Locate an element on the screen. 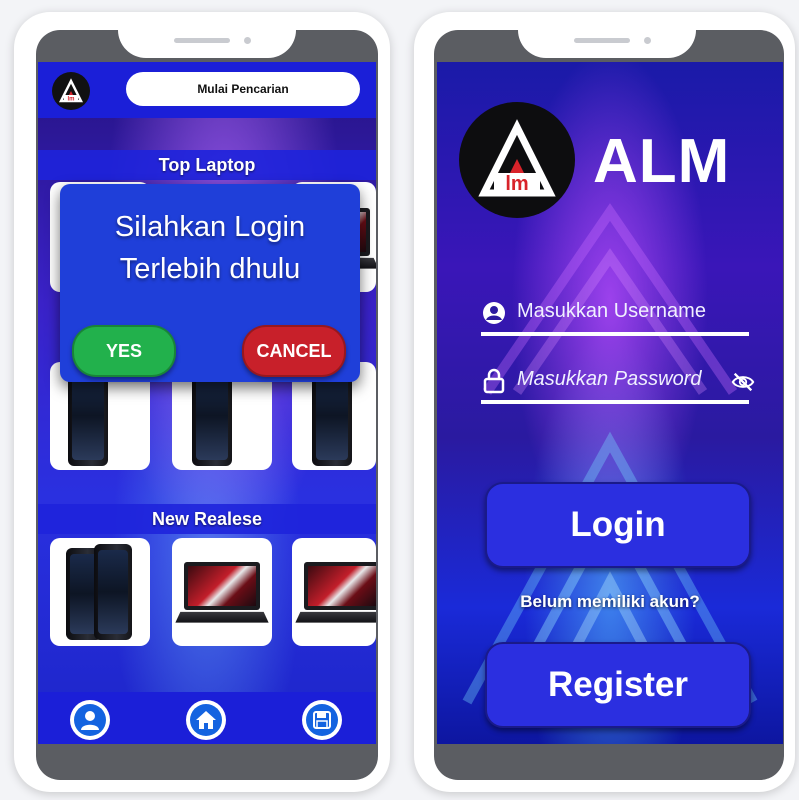 This screenshot has height=800, width=799. nav-save-button is located at coordinates (322, 720).